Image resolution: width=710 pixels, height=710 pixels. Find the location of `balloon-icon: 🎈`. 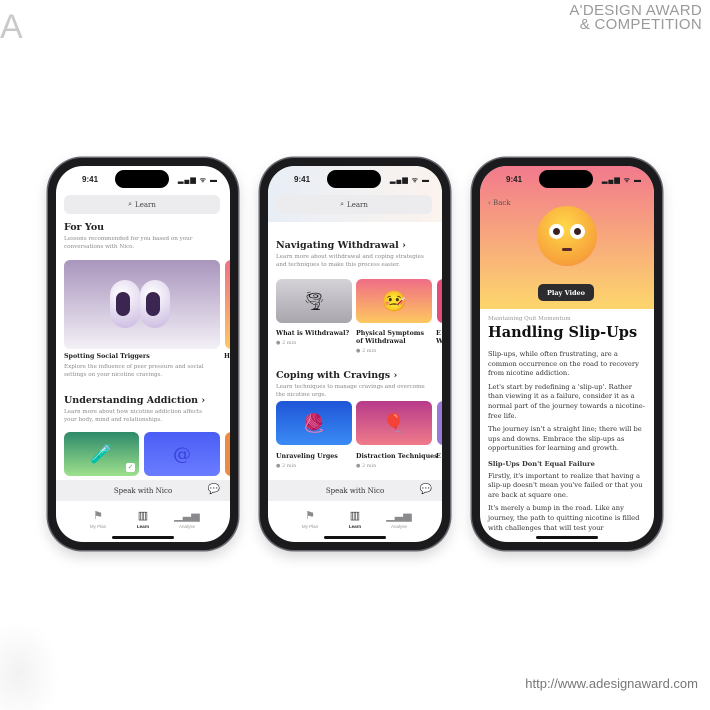

balloon-icon: 🎈 is located at coordinates (394, 423).